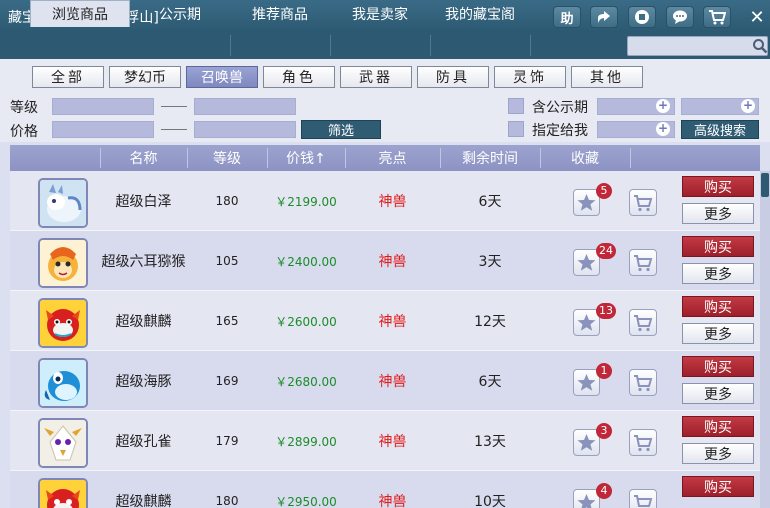 This screenshot has width=770, height=508. I want to click on tab-seller-label: 我是卖家, so click(380, 14).